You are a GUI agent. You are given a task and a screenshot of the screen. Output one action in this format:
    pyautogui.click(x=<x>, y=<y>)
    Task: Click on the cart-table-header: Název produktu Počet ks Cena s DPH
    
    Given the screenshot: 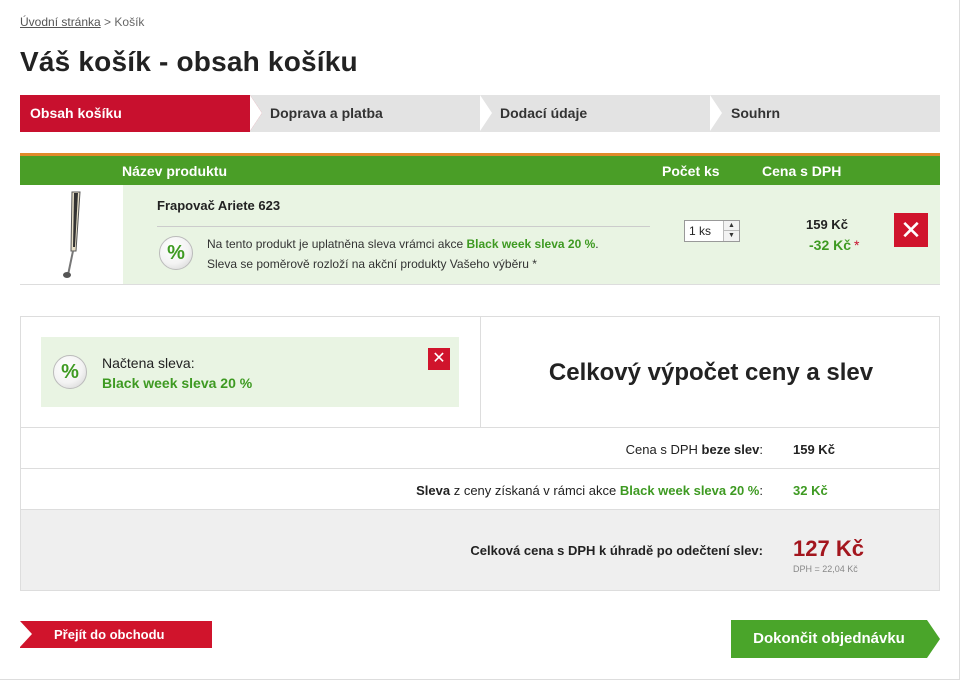 What is the action you would take?
    pyautogui.click(x=480, y=169)
    